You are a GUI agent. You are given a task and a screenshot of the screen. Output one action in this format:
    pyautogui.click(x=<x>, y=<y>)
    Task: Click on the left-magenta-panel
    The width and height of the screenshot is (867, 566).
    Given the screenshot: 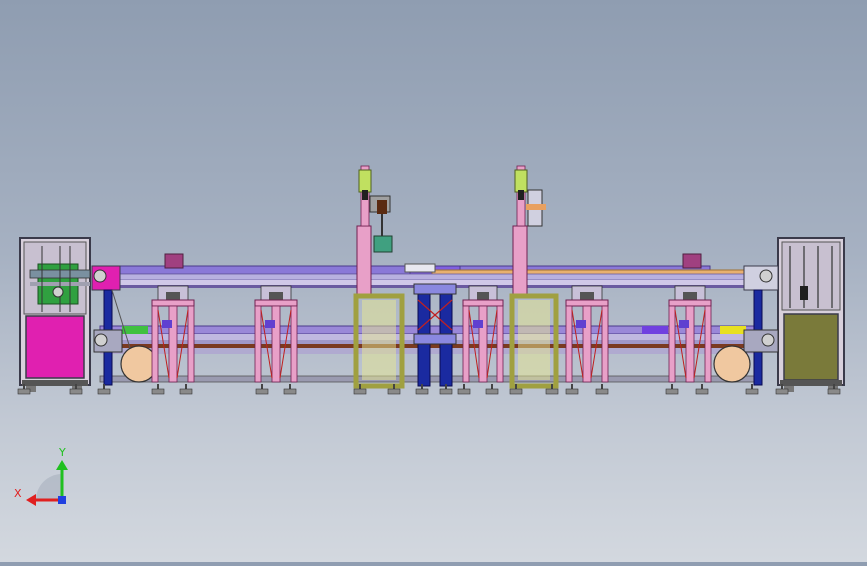 What is the action you would take?
    pyautogui.click(x=55, y=347)
    